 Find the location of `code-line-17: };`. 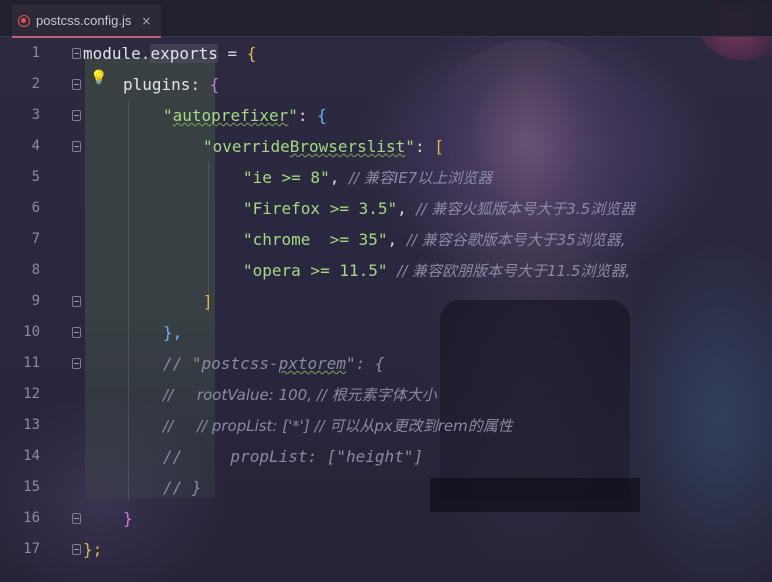

code-line-17: }; is located at coordinates (93, 549).